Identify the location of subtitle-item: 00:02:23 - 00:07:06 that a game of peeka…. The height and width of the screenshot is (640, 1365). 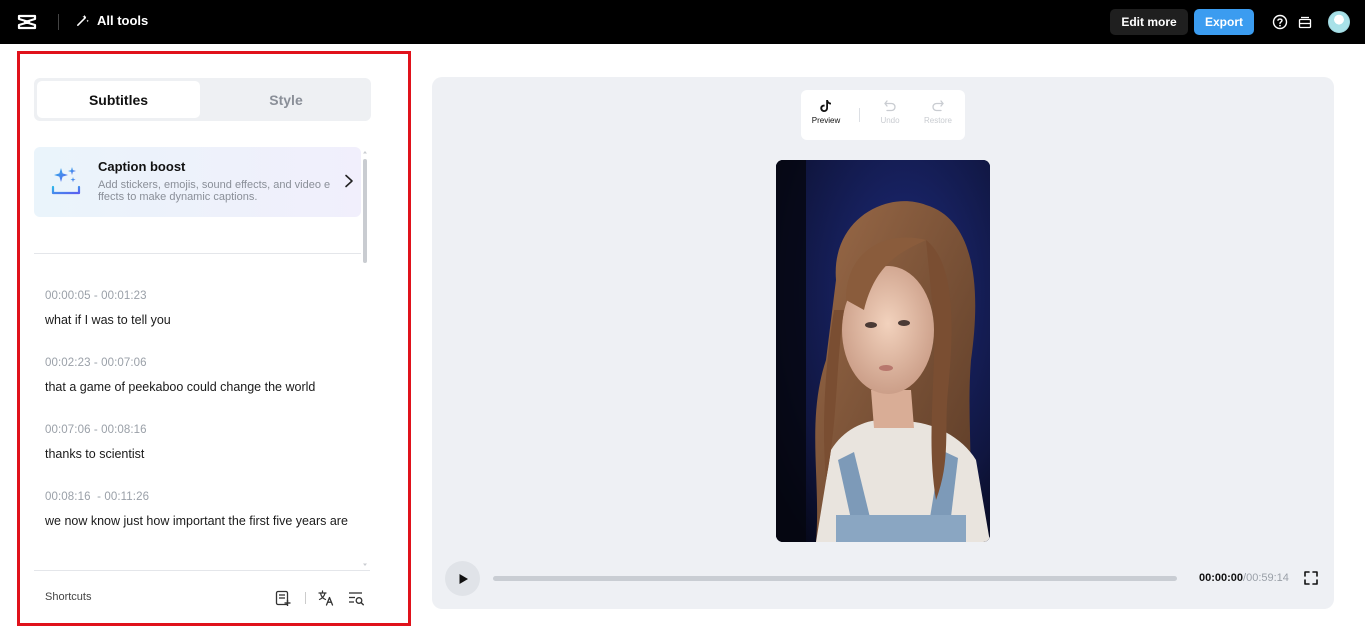
(200, 376).